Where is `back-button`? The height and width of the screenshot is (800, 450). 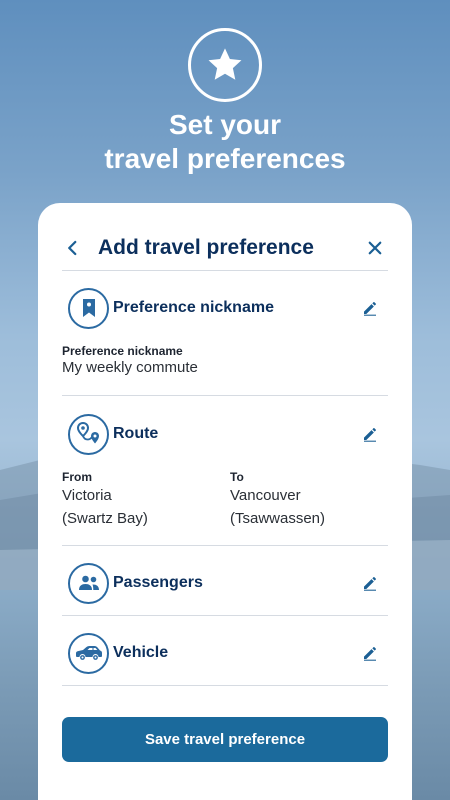 back-button is located at coordinates (73, 248).